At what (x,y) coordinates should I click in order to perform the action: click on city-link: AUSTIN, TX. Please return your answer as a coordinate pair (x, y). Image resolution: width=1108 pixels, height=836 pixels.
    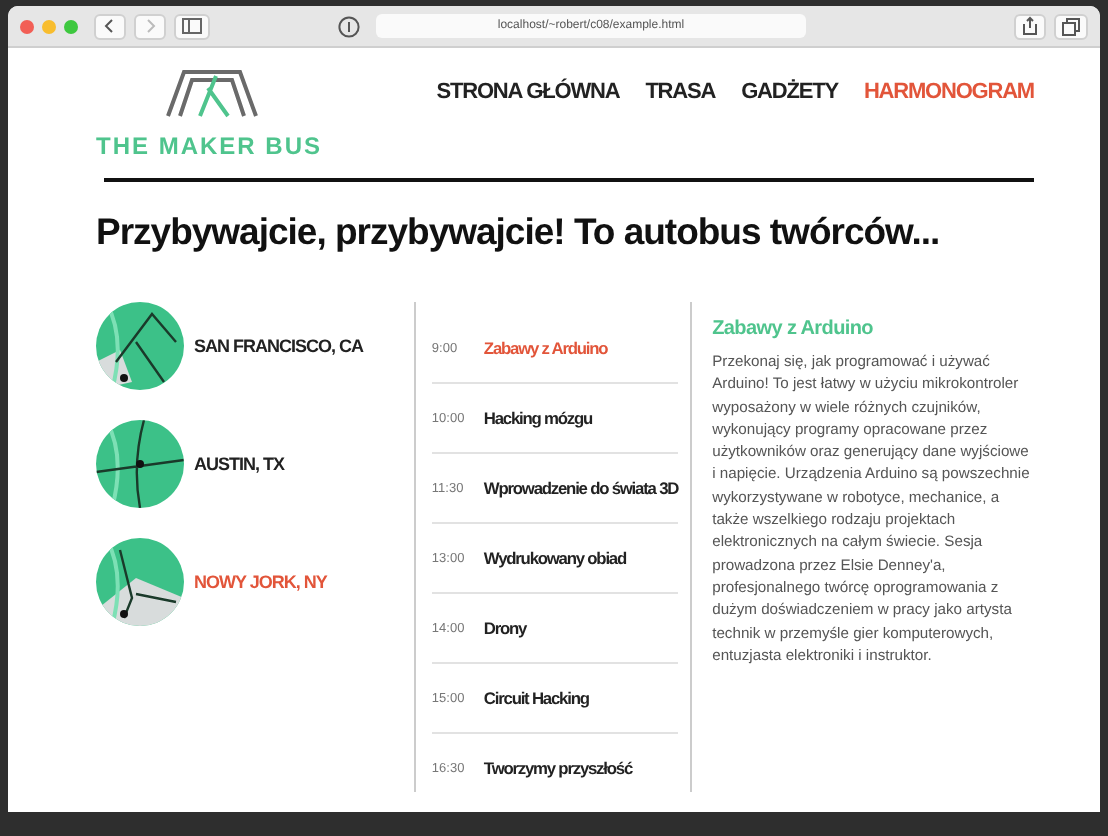
    Looking at the image, I should click on (239, 464).